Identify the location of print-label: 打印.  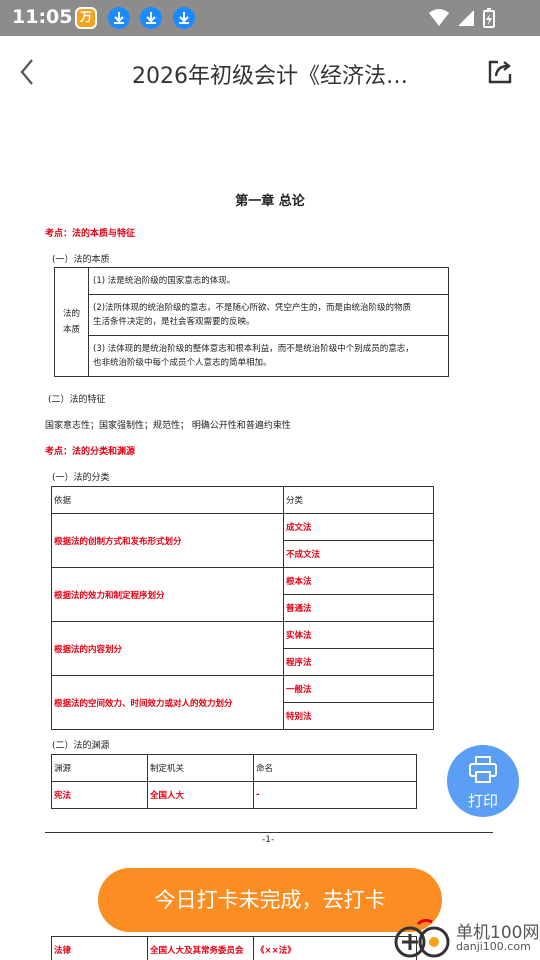
(482, 801).